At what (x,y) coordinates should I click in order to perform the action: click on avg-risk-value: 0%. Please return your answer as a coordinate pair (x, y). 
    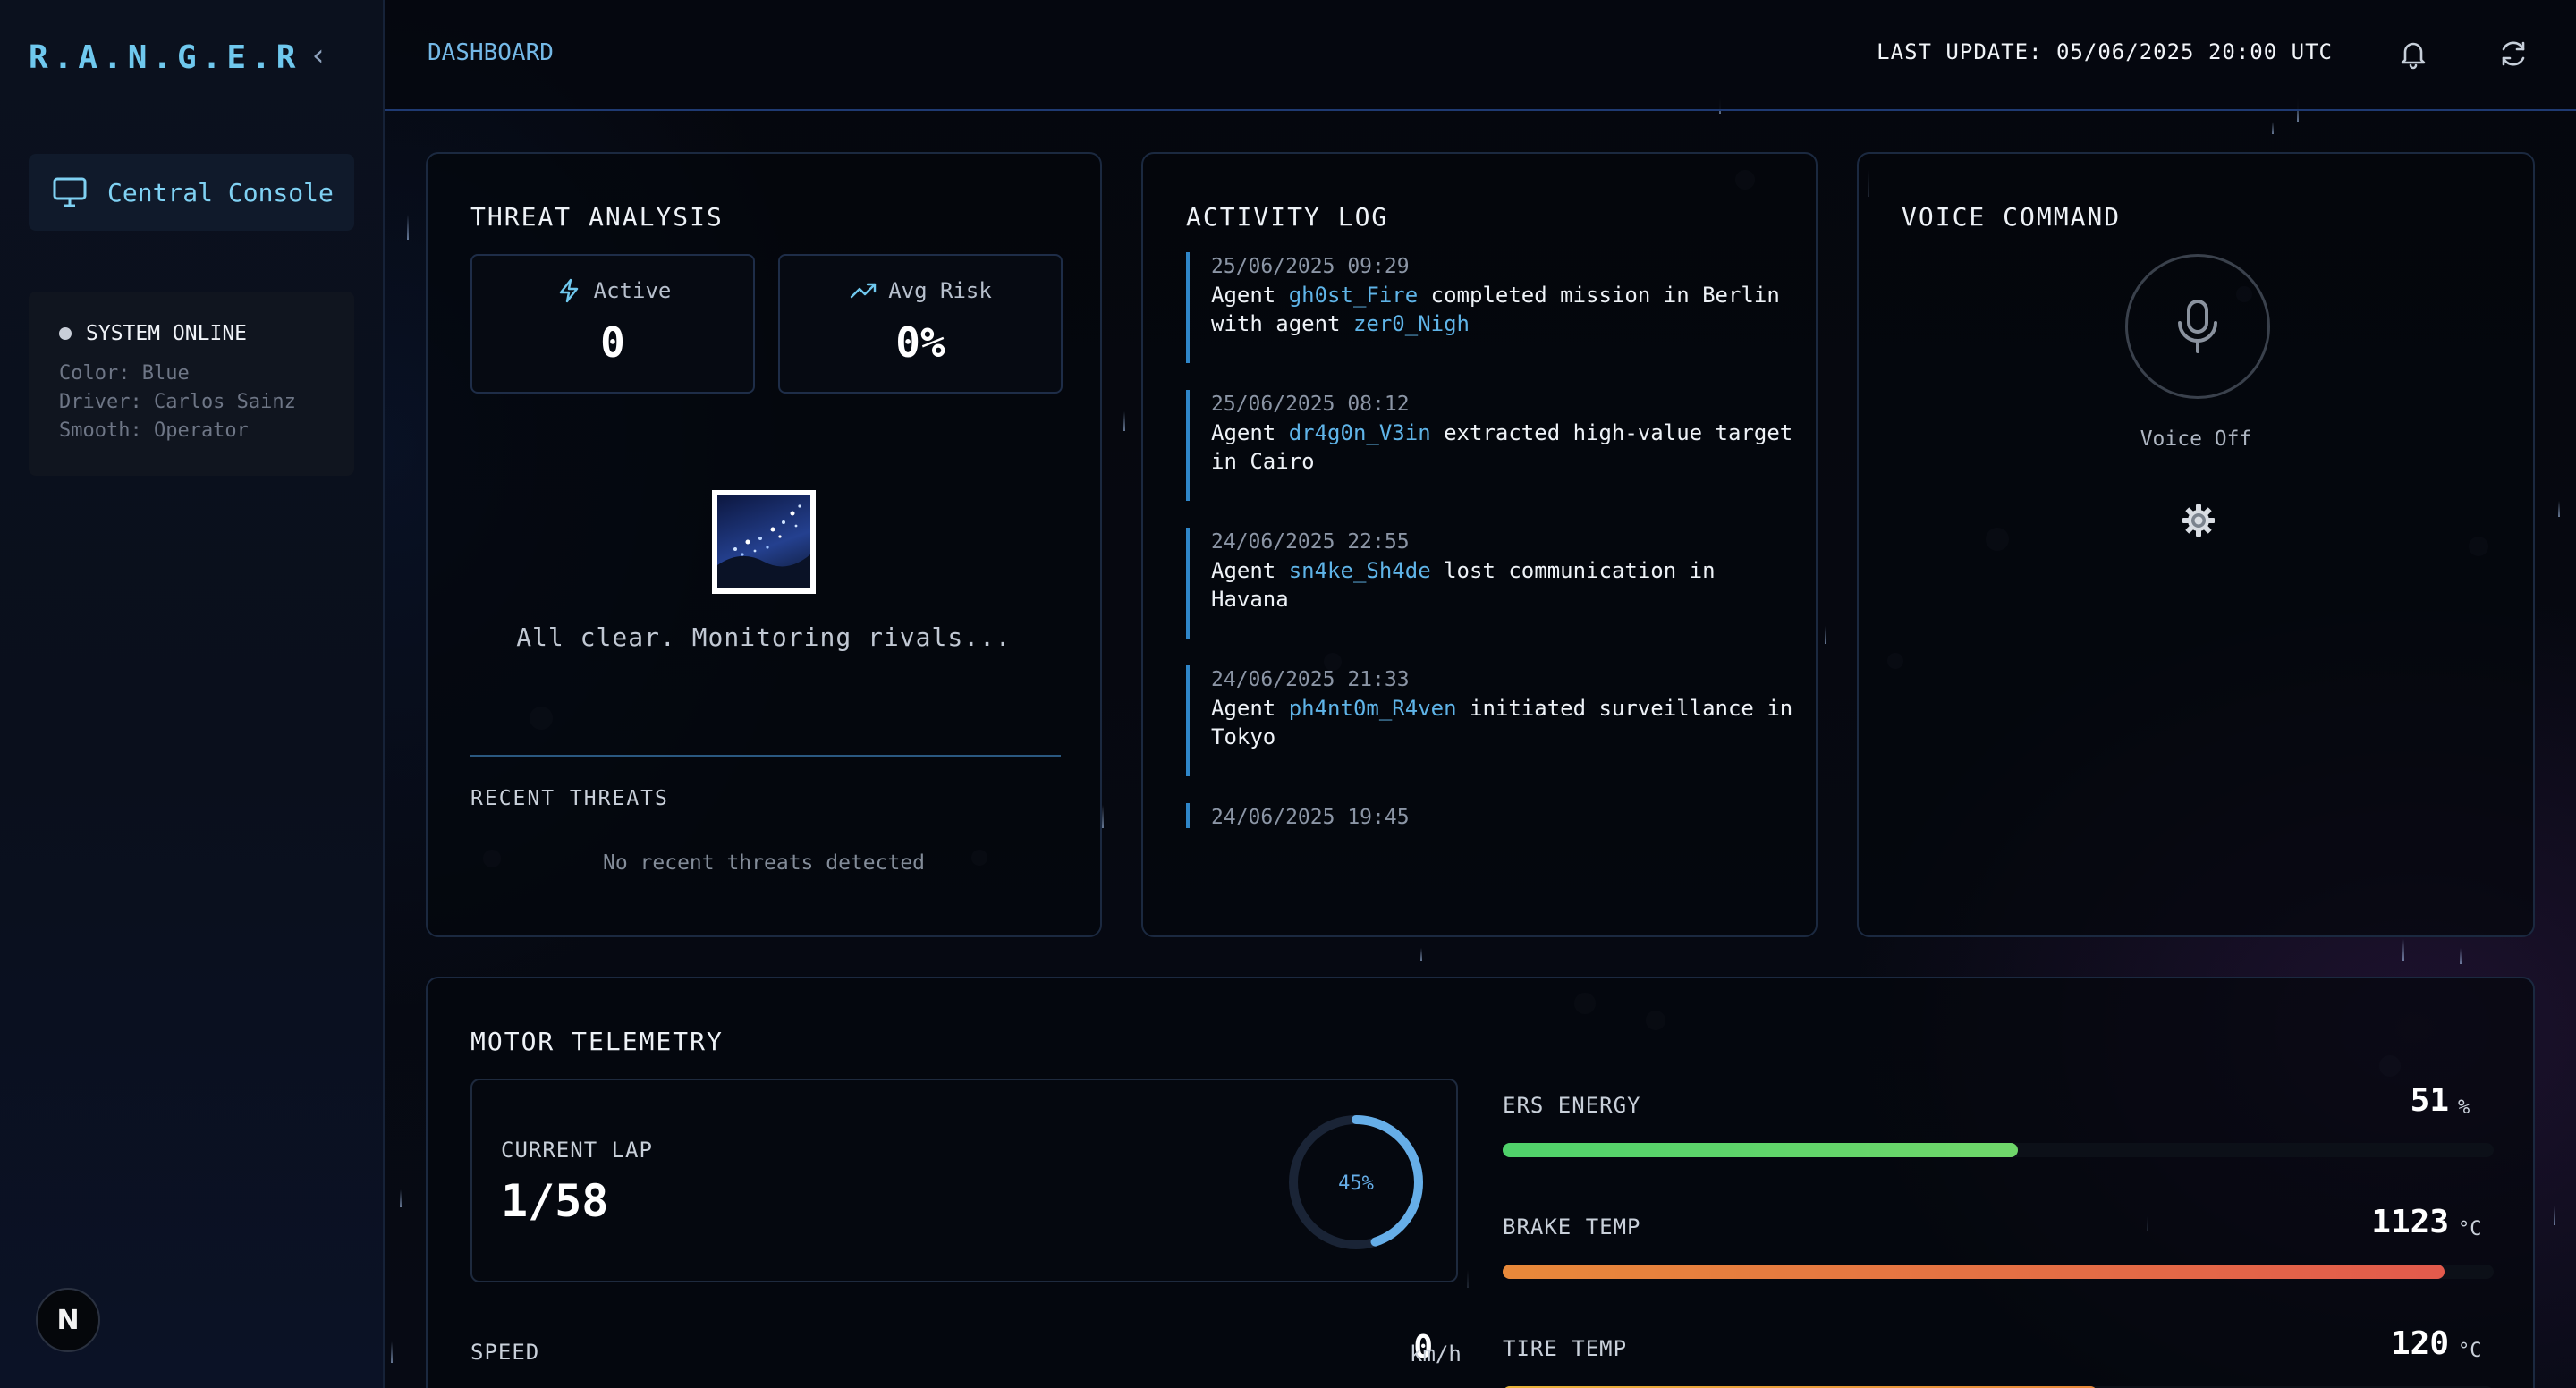
    Looking at the image, I should click on (920, 342).